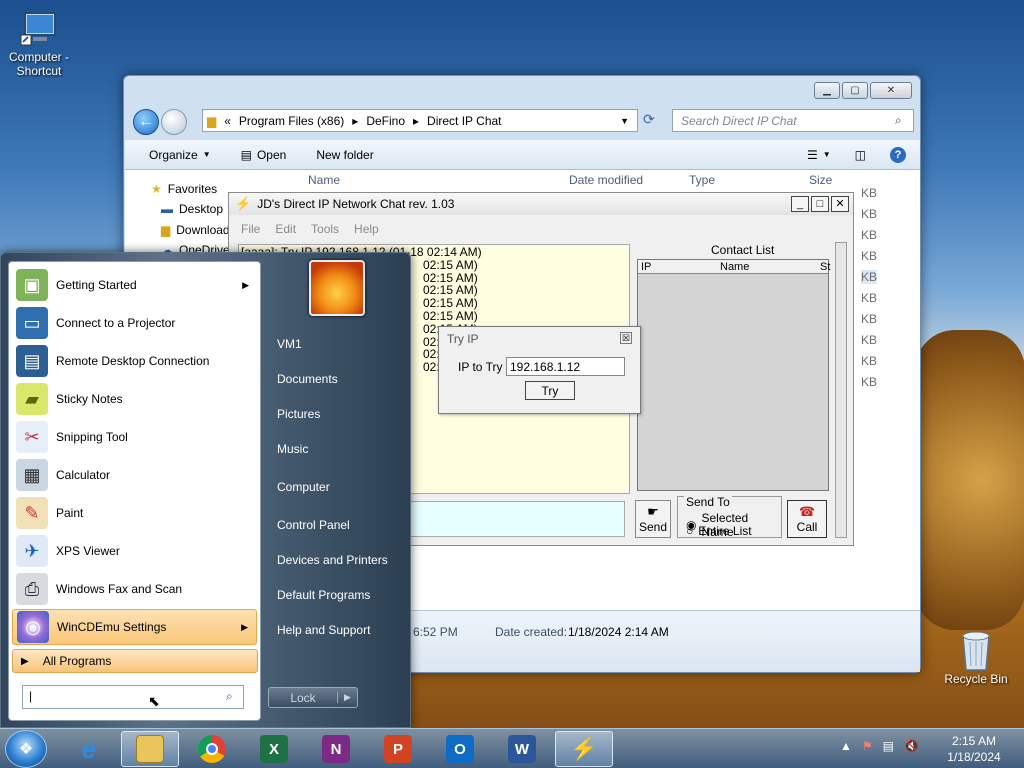 This screenshot has height=768, width=1024. What do you see at coordinates (180, 155) in the screenshot?
I see `organize-button: Organize ▼` at bounding box center [180, 155].